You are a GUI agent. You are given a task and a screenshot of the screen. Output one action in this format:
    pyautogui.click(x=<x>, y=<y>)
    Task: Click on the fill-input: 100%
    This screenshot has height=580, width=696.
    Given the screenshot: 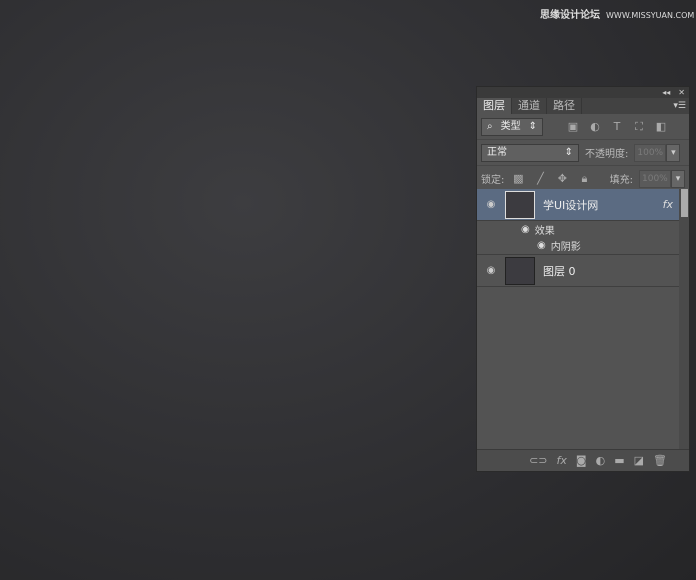 What is the action you would take?
    pyautogui.click(x=655, y=178)
    